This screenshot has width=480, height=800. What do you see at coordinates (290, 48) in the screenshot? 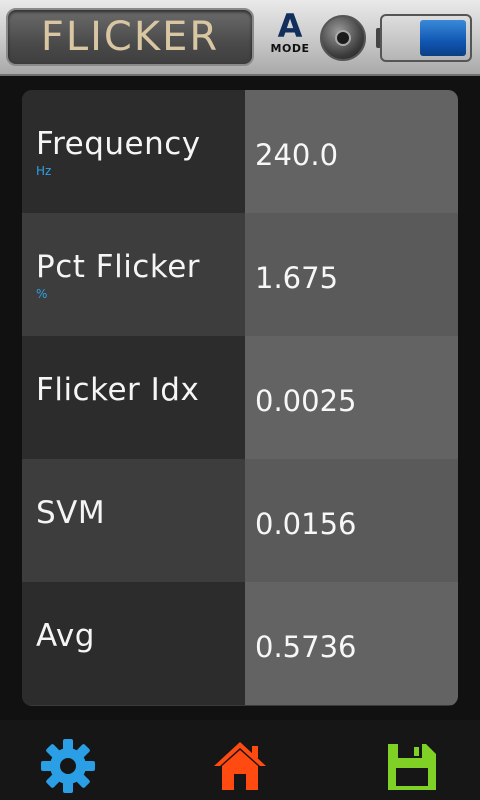
I see `mode-label: MODE` at bounding box center [290, 48].